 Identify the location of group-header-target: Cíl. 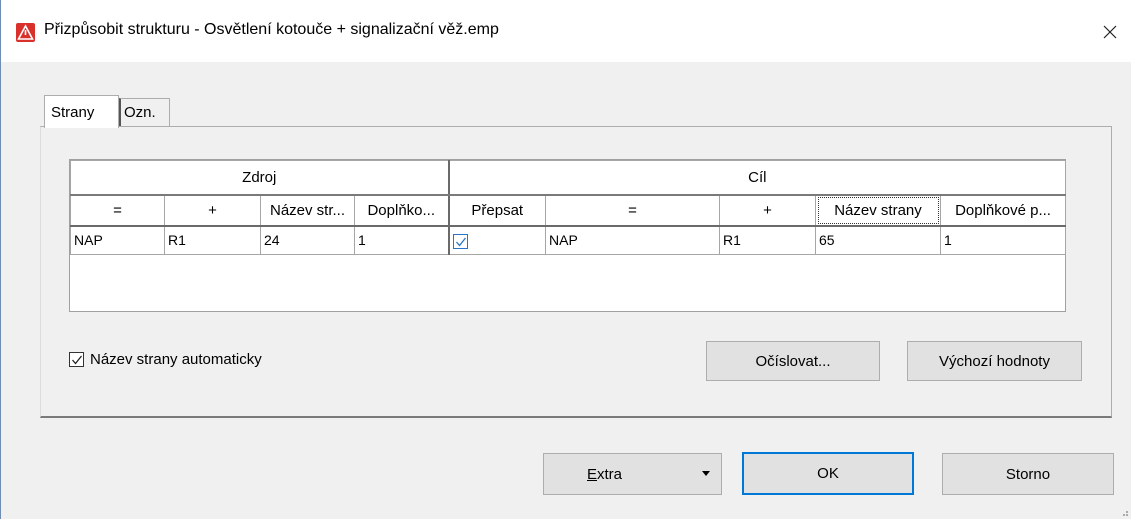
(757, 178).